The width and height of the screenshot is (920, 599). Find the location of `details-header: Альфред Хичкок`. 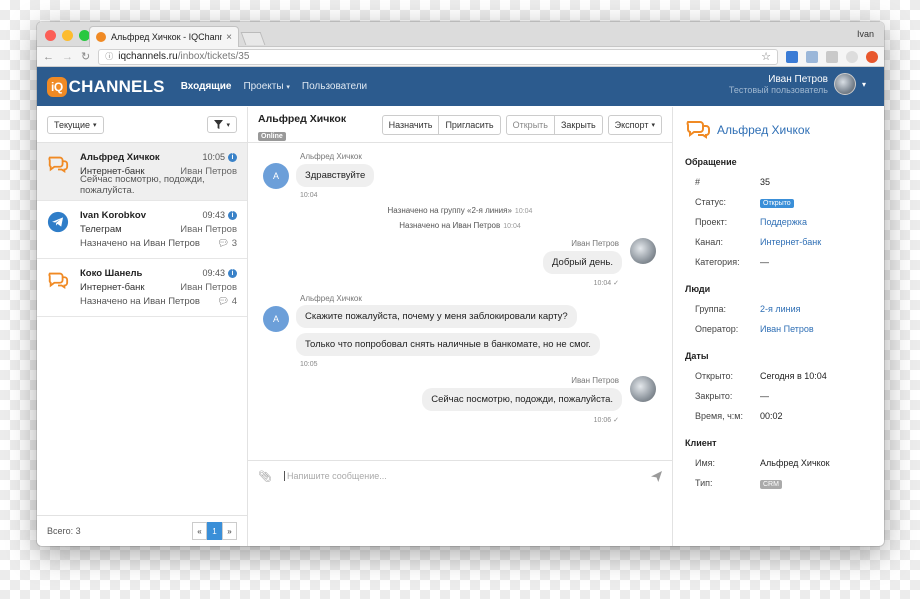

details-header: Альфред Хичкок is located at coordinates (778, 130).